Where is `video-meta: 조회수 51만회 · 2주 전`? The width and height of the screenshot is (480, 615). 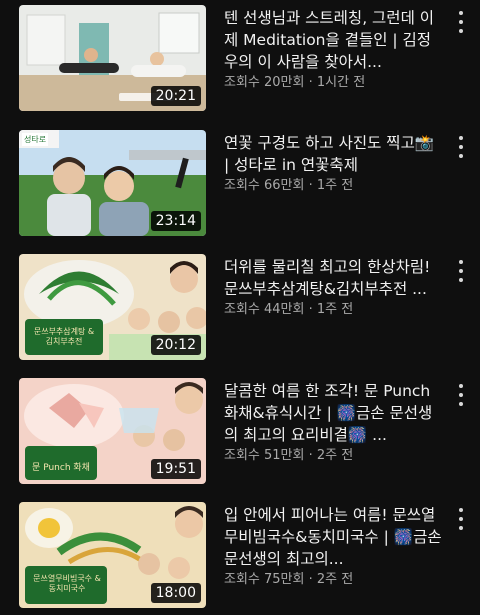
video-meta: 조회수 51만회 · 2주 전 is located at coordinates (289, 455).